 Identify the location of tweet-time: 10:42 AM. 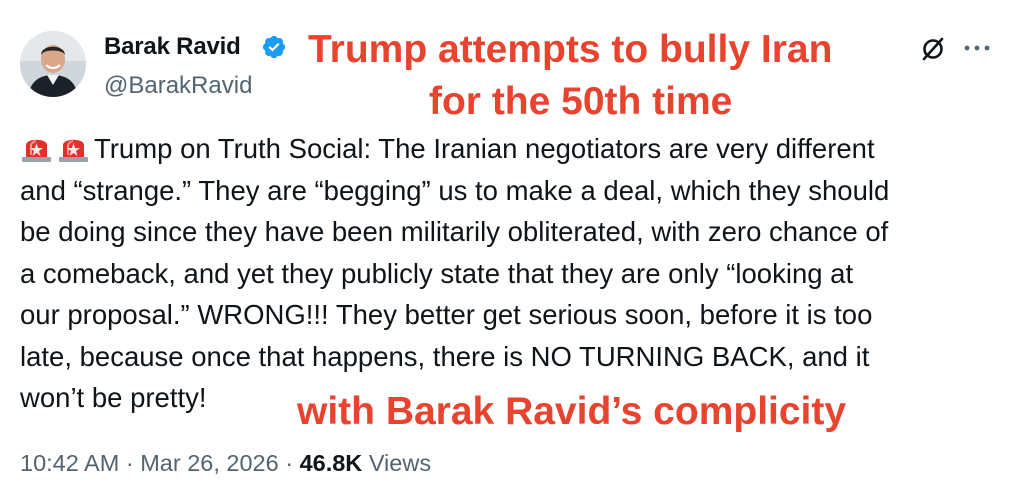
(69, 463).